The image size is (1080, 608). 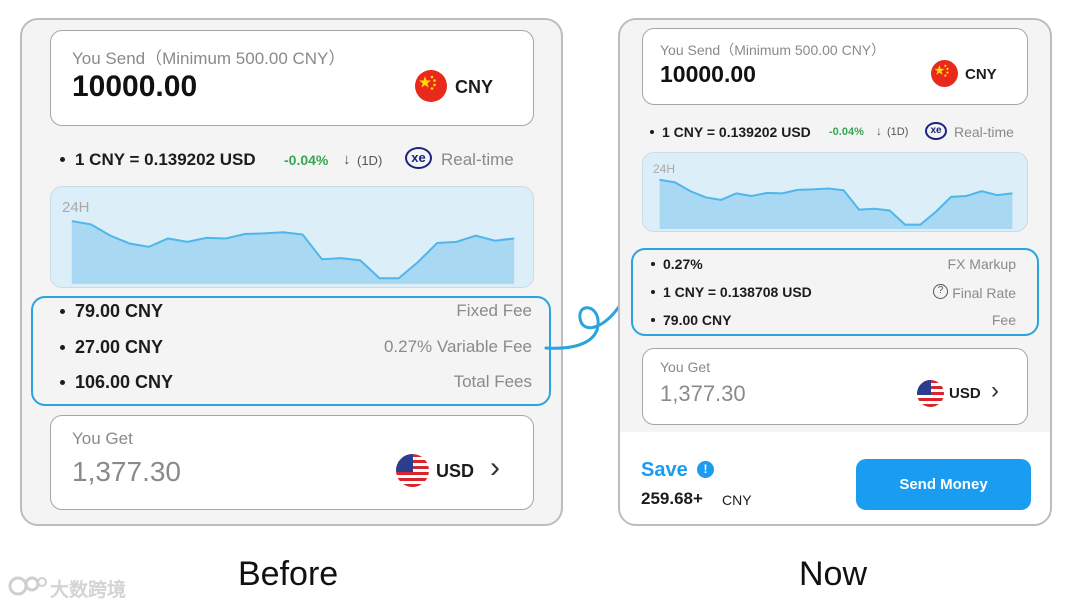 What do you see at coordinates (943, 484) in the screenshot?
I see `send-money-button: Send Money` at bounding box center [943, 484].